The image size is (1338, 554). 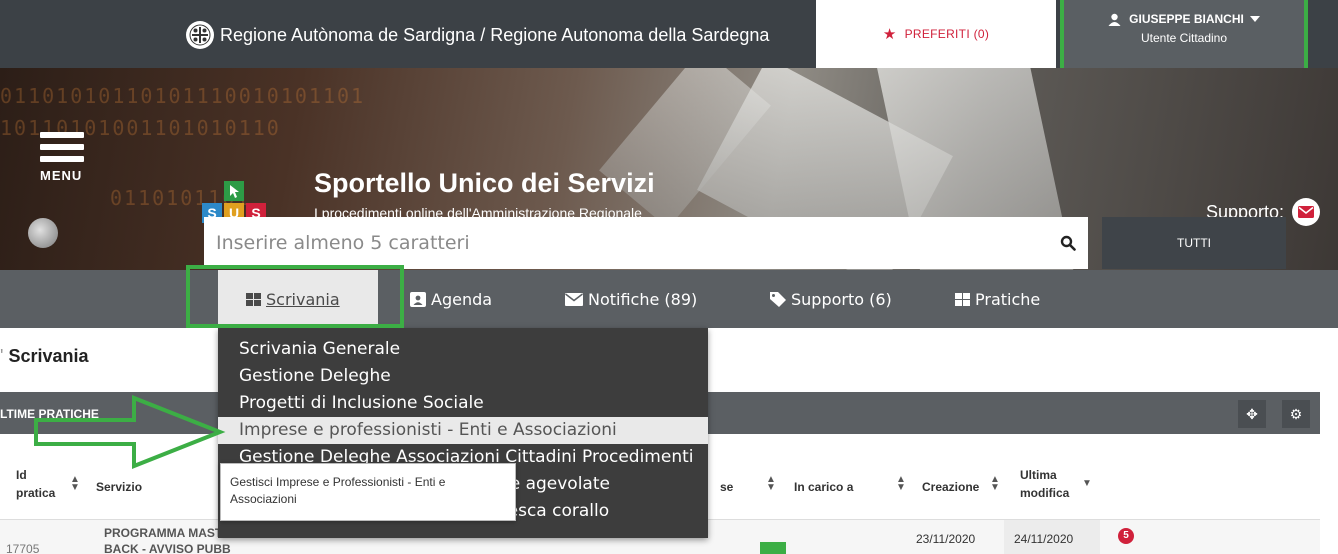 I want to click on tab-pratiche-label: Pratiche, so click(x=1008, y=299).